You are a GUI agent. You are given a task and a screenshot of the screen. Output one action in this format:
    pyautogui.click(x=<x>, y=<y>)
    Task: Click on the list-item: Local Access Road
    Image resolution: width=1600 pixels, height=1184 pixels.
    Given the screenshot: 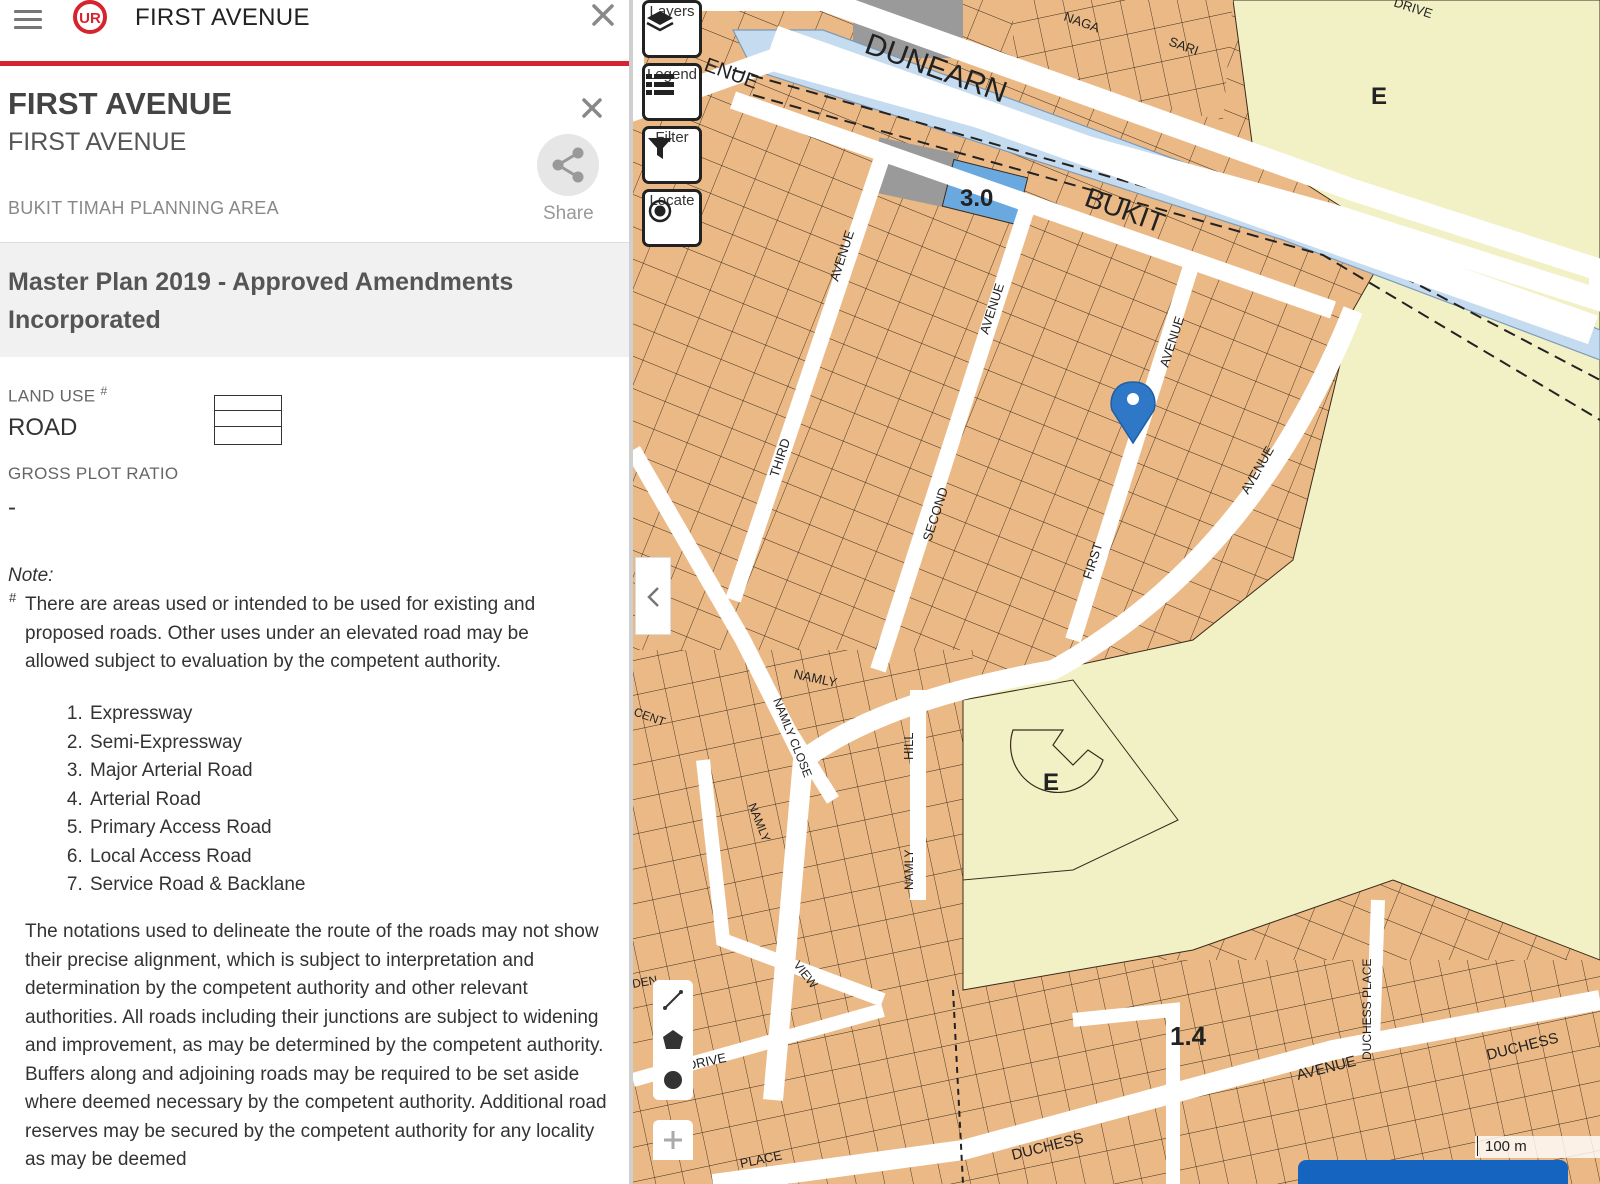 What is the action you would take?
    pyautogui.click(x=196, y=857)
    